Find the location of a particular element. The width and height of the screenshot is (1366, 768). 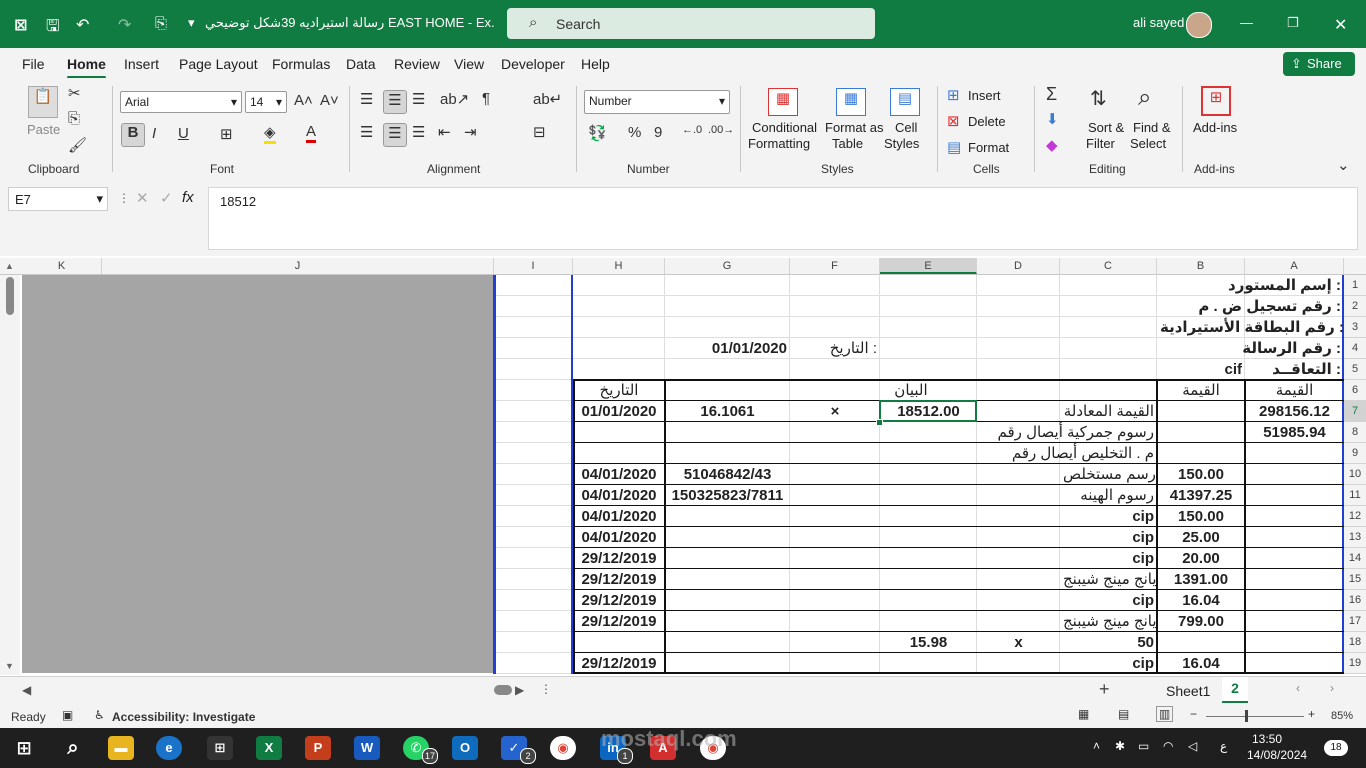

accessibility-icon: ♿ is located at coordinates (99, 715).